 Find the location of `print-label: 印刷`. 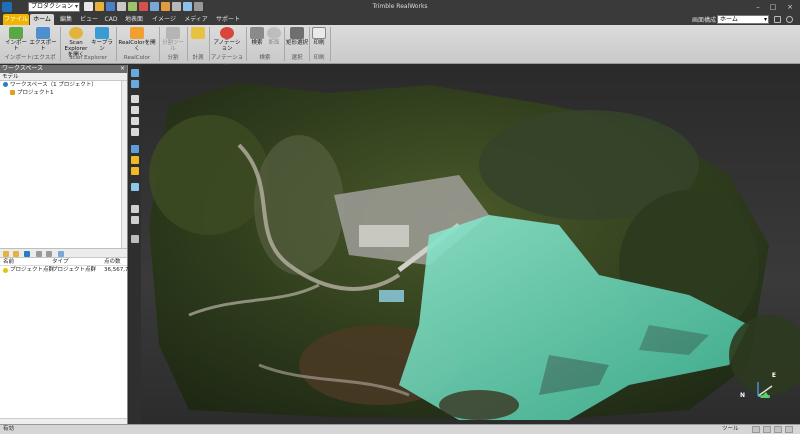

print-label: 印刷 is located at coordinates (319, 43).